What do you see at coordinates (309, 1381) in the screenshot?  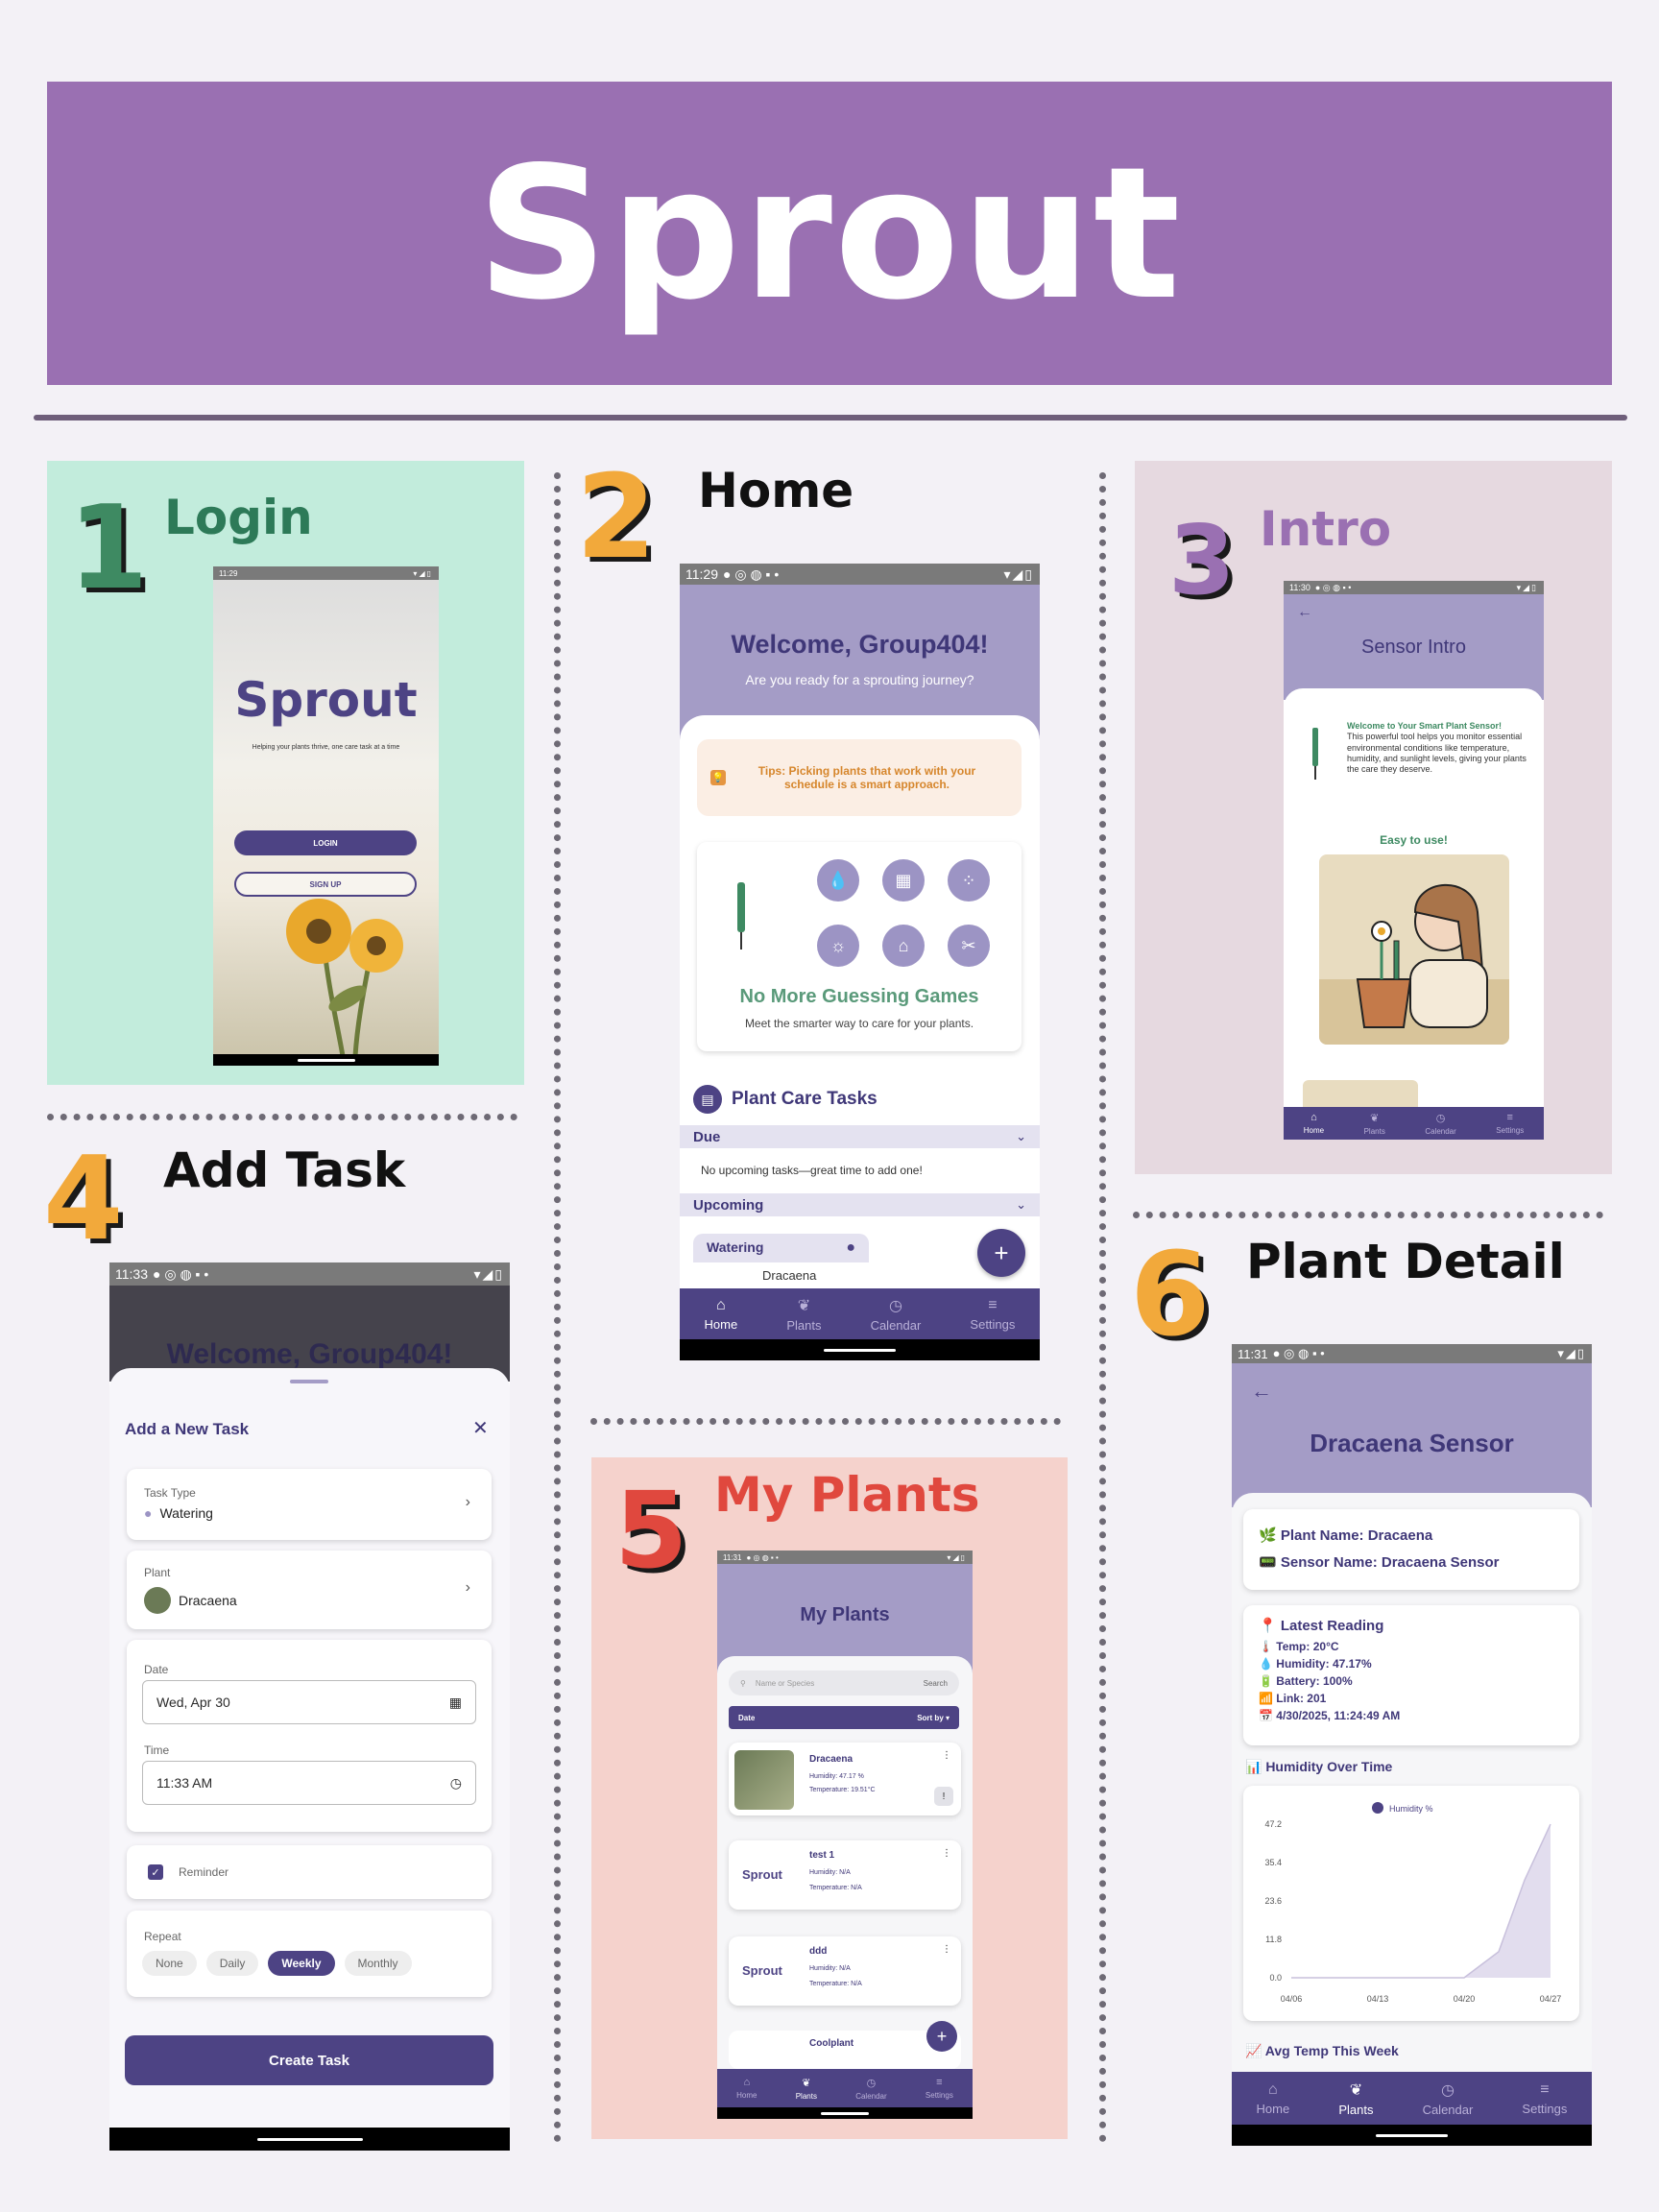 I see `drag-handle` at bounding box center [309, 1381].